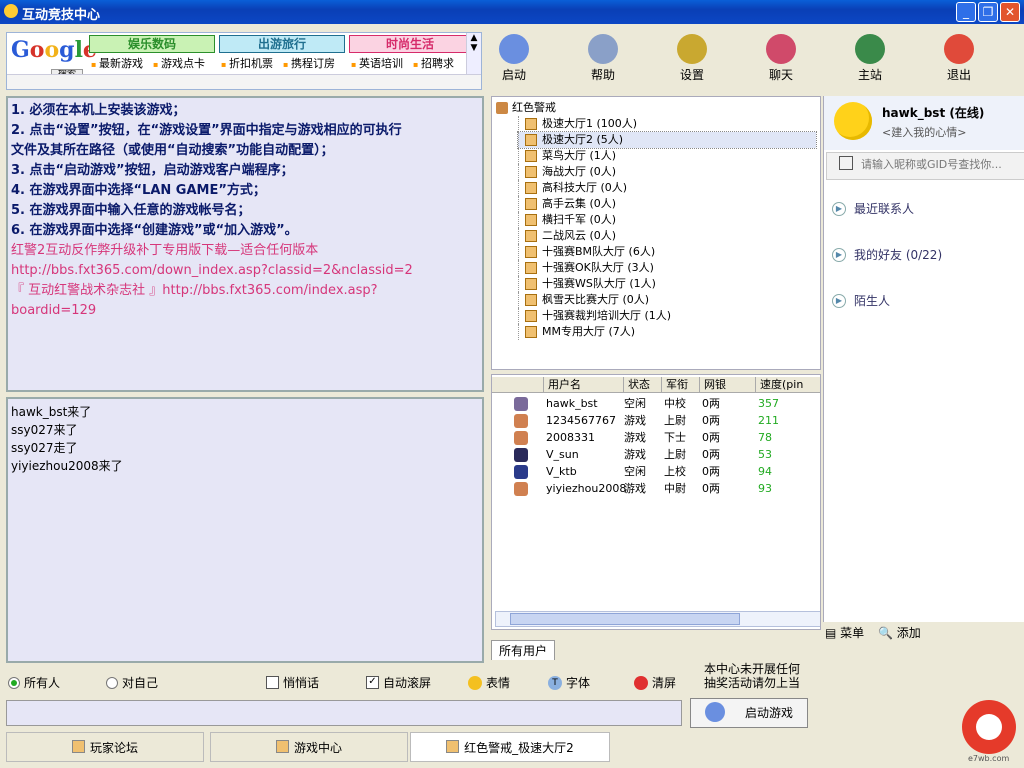  Describe the element at coordinates (681, 385) in the screenshot. I see `header-rank: 军衔` at that location.